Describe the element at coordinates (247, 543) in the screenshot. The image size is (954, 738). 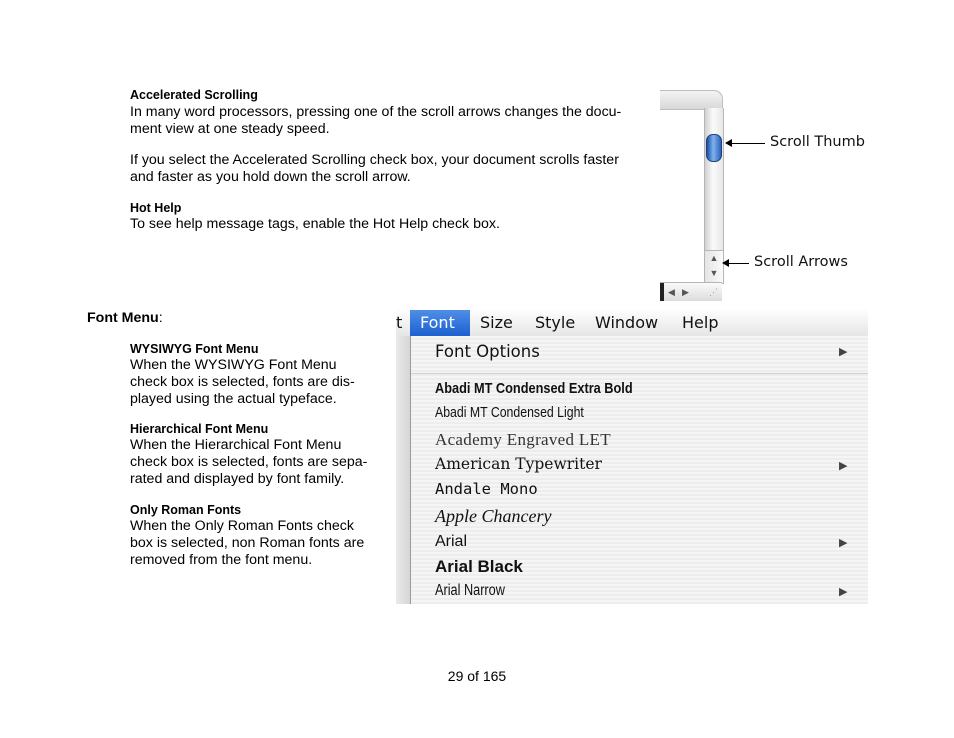
I see `roman-line: box is selected, non Roman fonts are` at that location.